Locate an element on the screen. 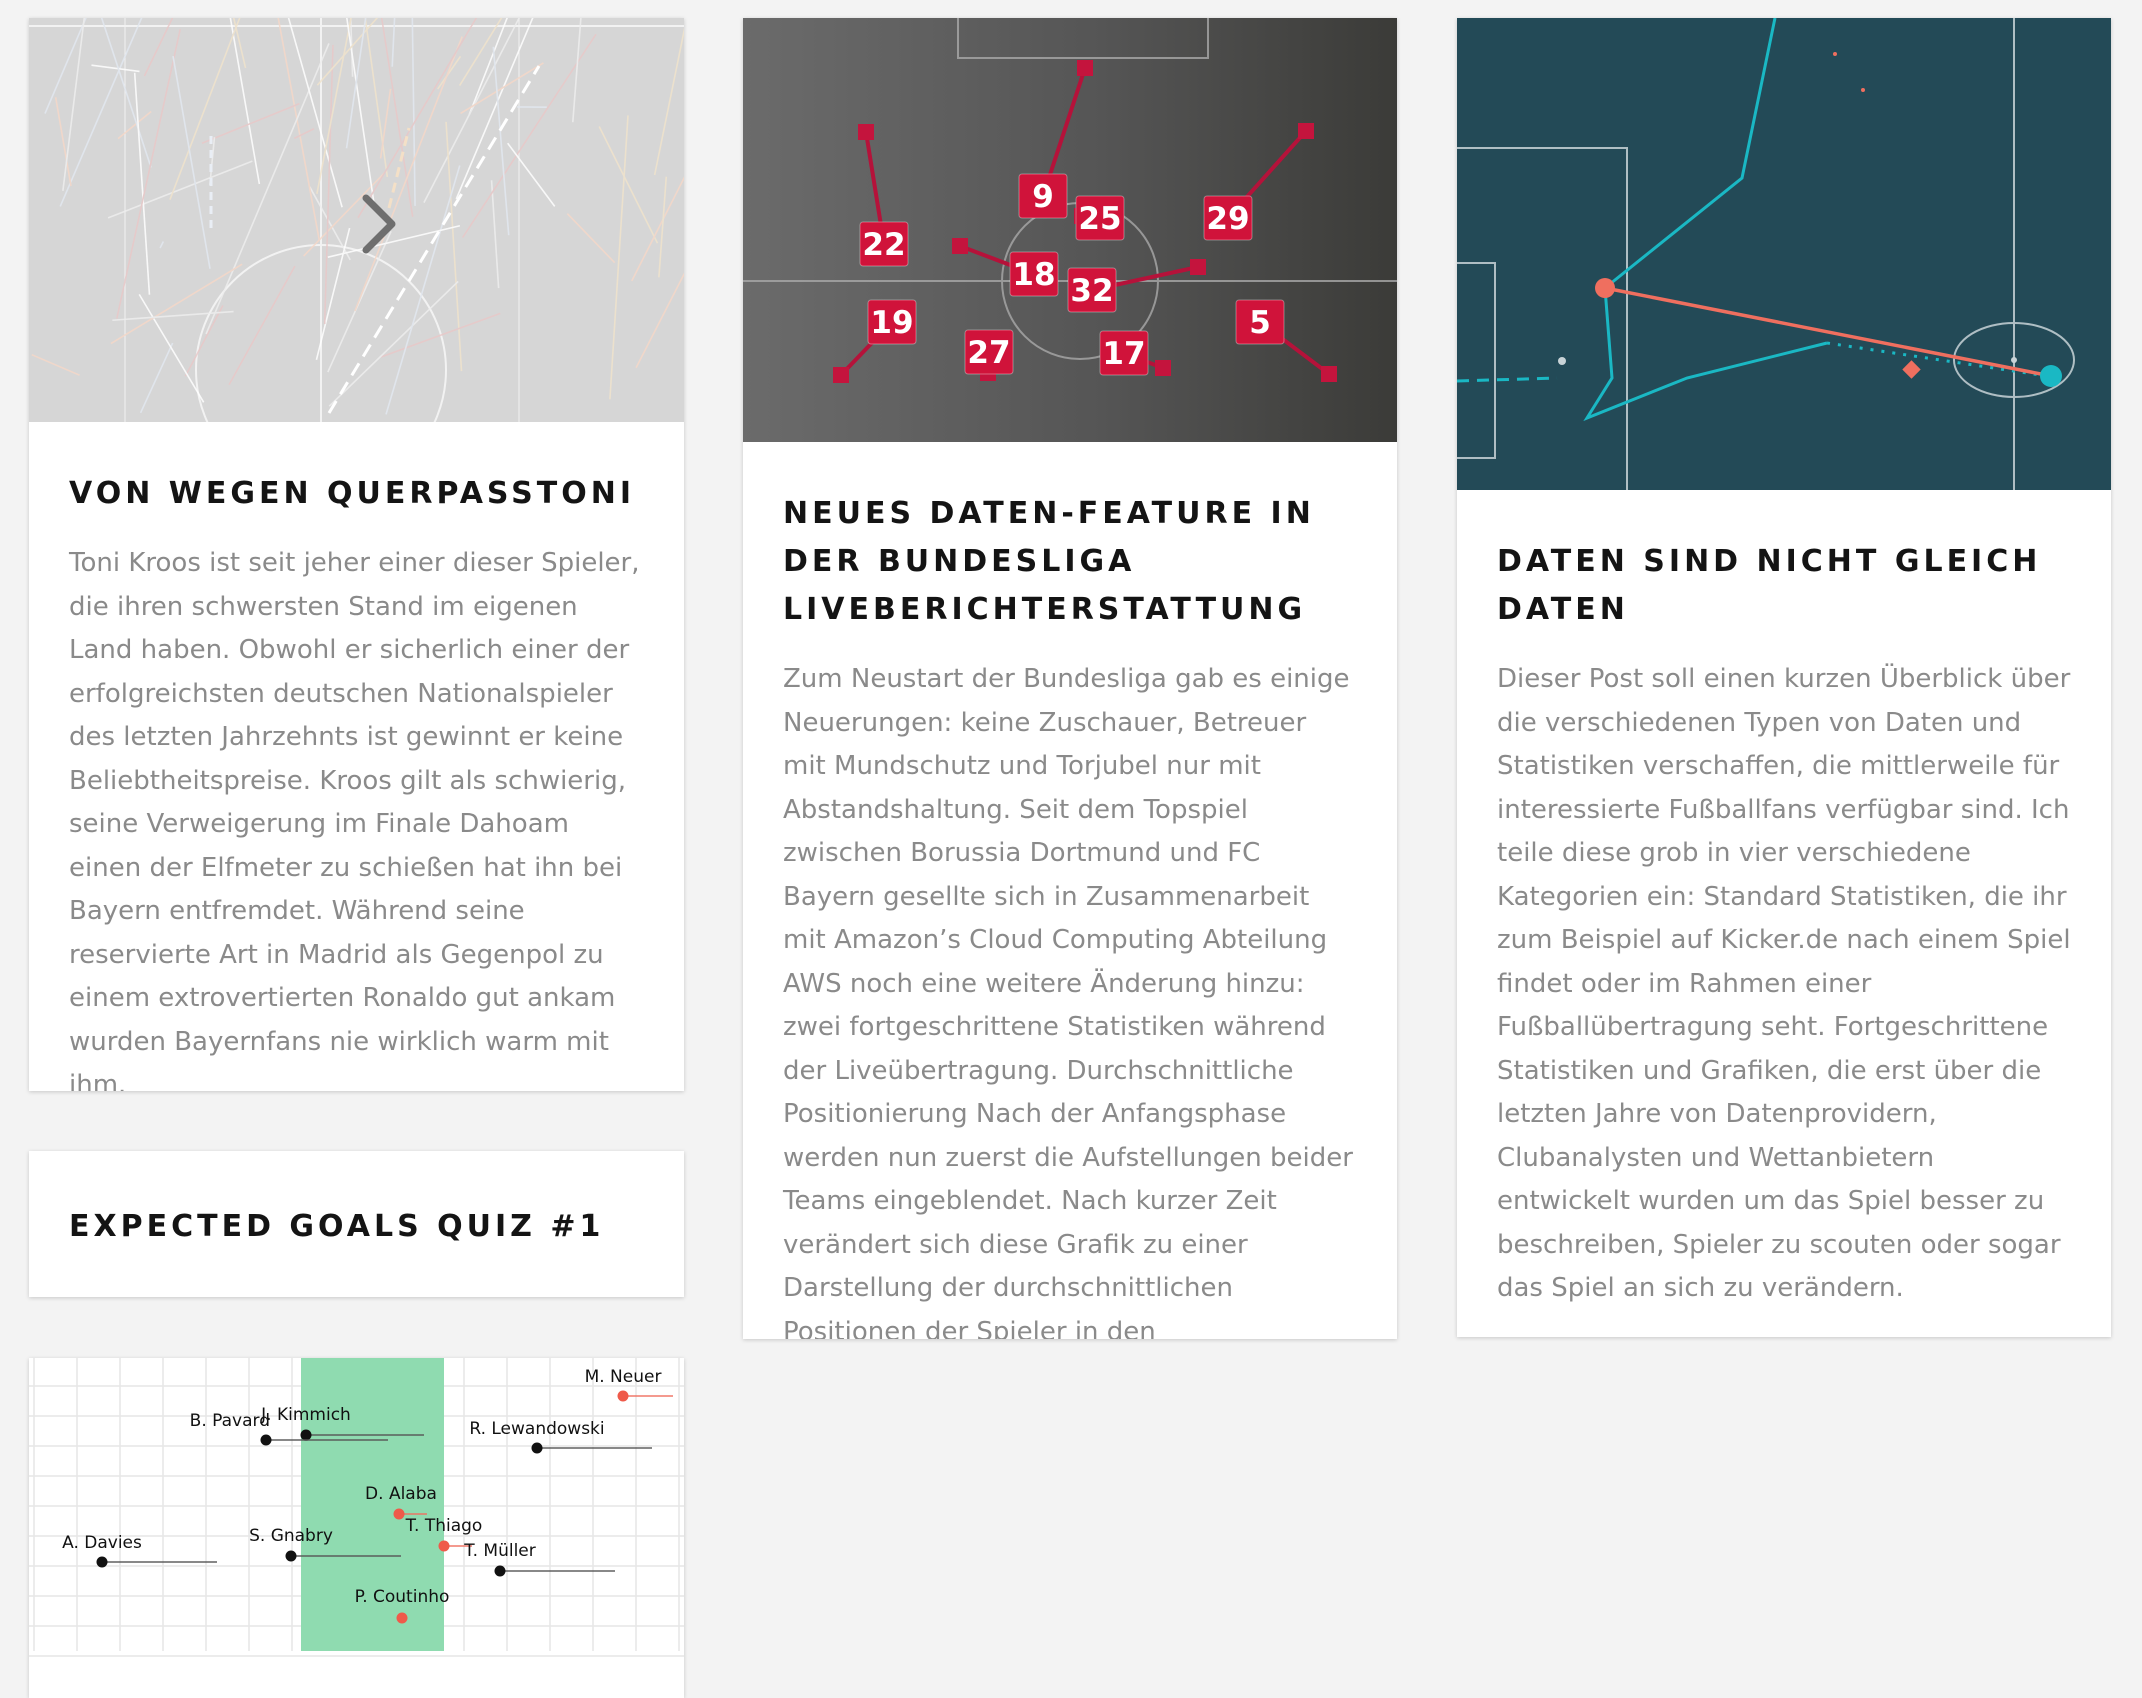 This screenshot has height=1698, width=2142. next-slide-button is located at coordinates (380, 224).